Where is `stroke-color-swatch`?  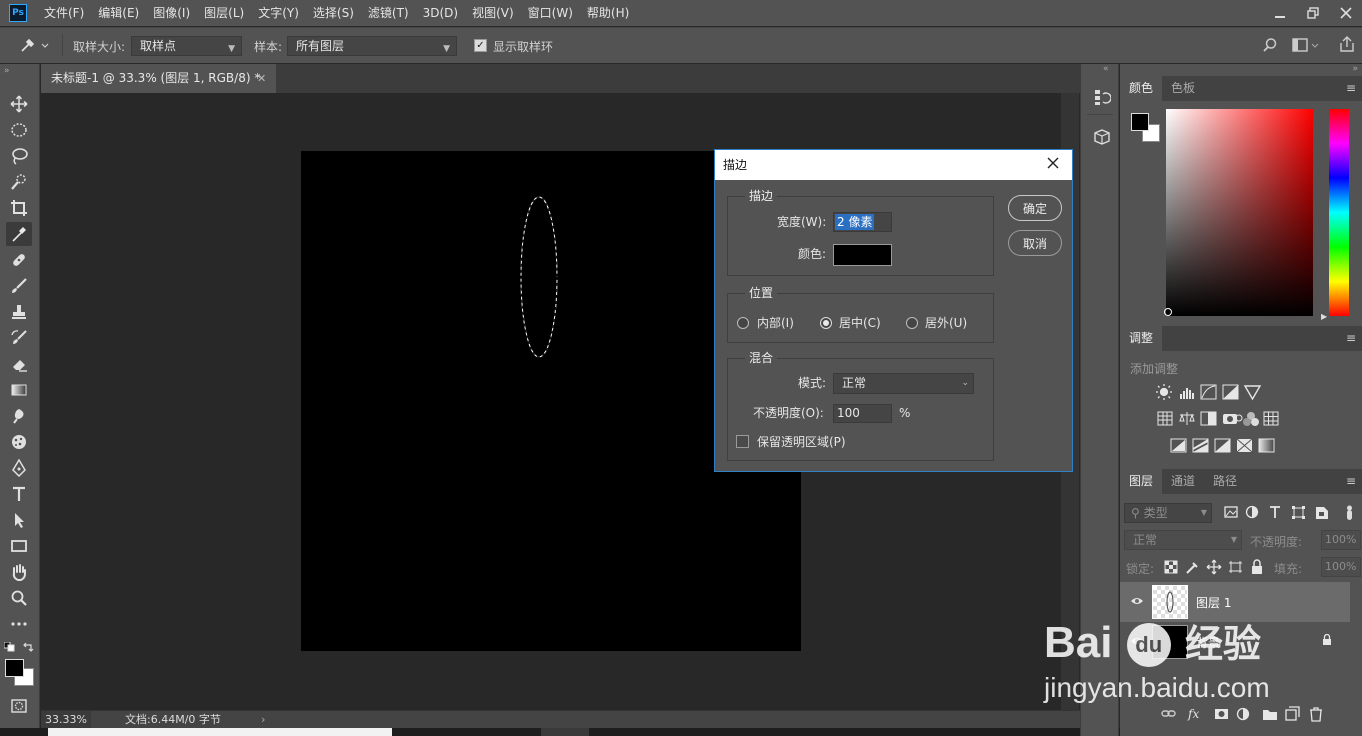
stroke-color-swatch is located at coordinates (862, 255).